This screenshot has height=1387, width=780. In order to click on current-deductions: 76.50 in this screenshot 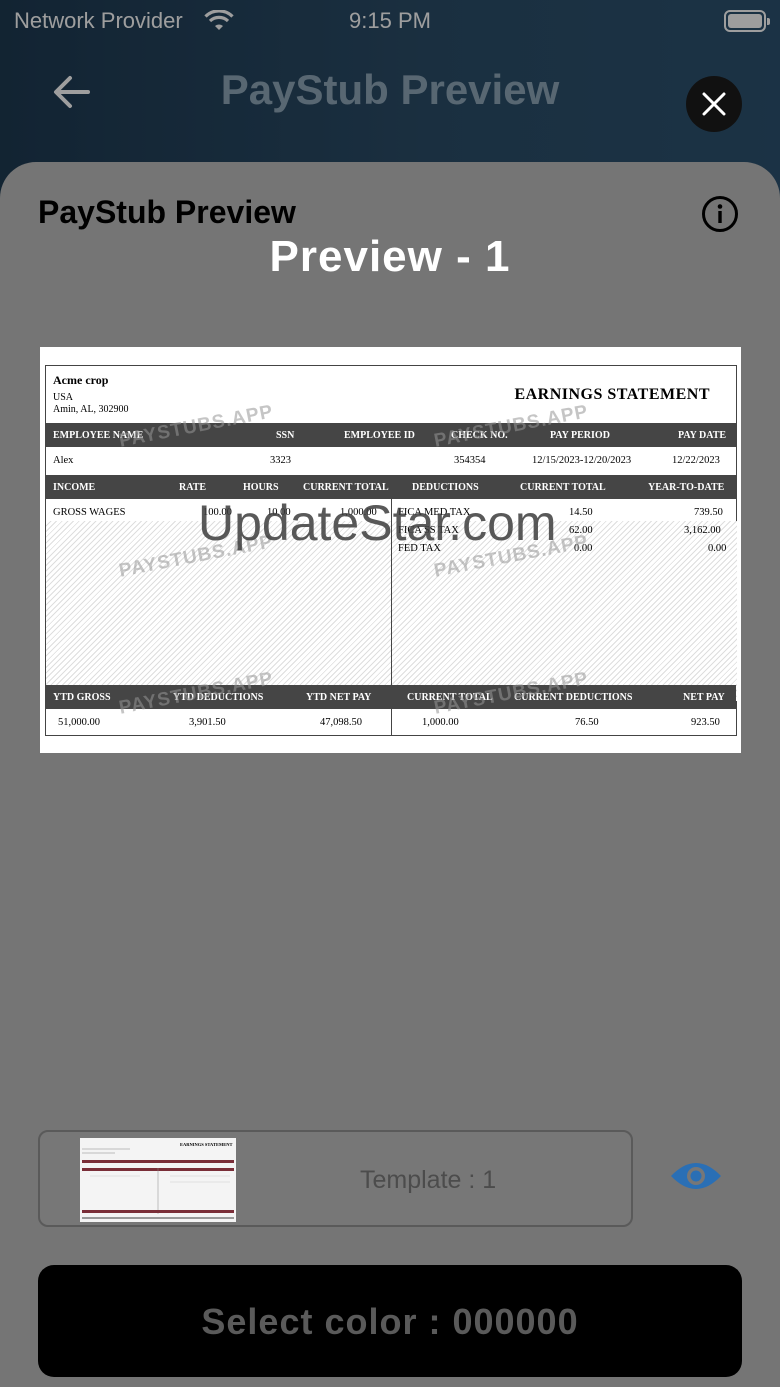, I will do `click(587, 722)`.